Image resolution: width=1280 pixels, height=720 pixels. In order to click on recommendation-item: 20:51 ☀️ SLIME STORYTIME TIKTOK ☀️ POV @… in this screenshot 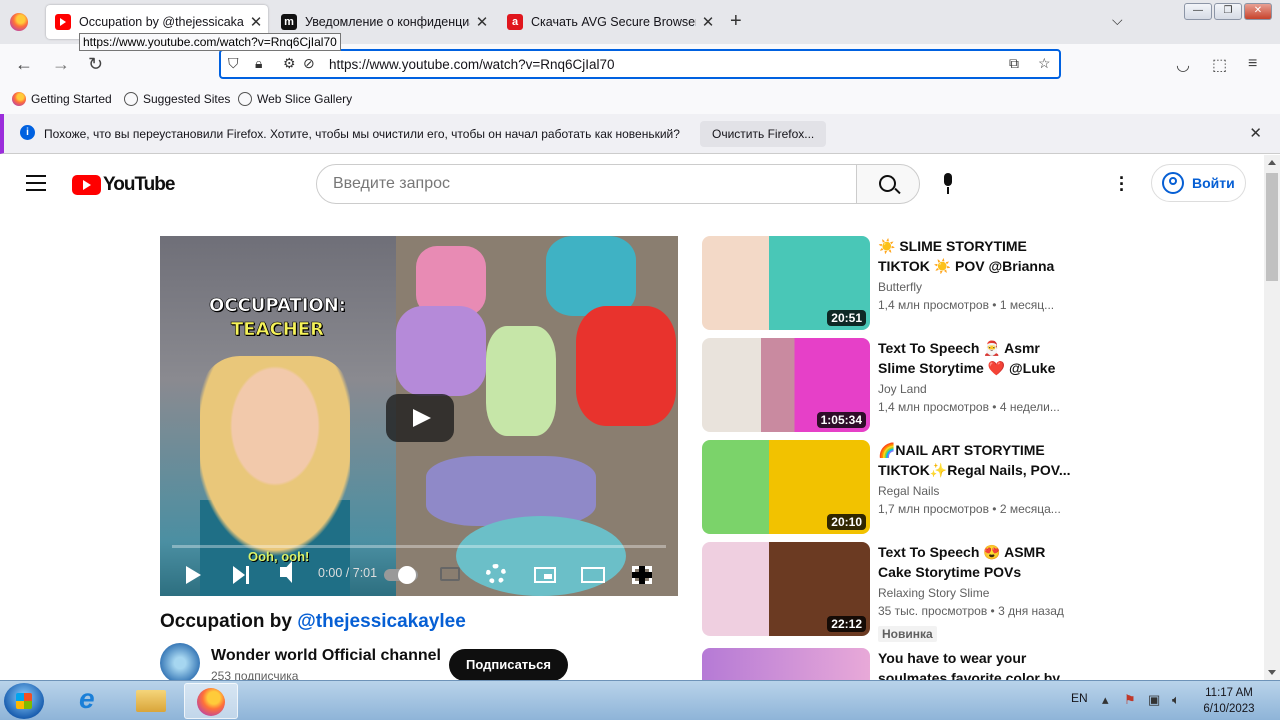, I will do `click(892, 283)`.